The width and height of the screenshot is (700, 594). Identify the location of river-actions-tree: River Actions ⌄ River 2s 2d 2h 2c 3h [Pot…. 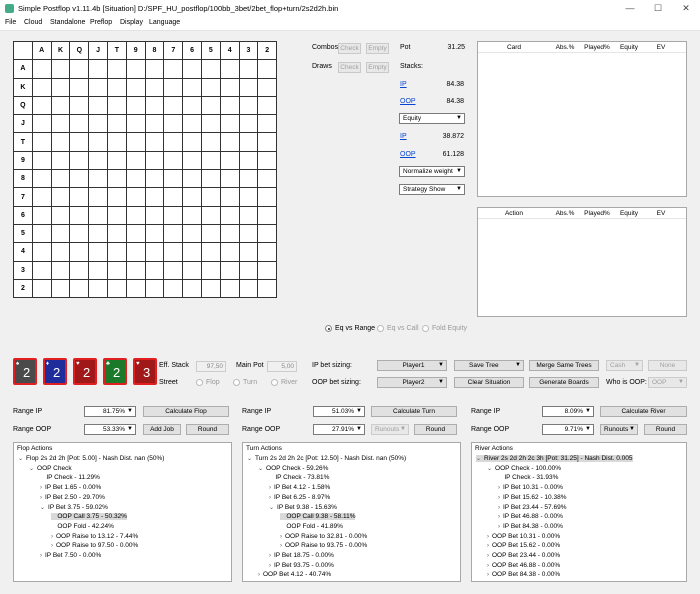
(579, 512).